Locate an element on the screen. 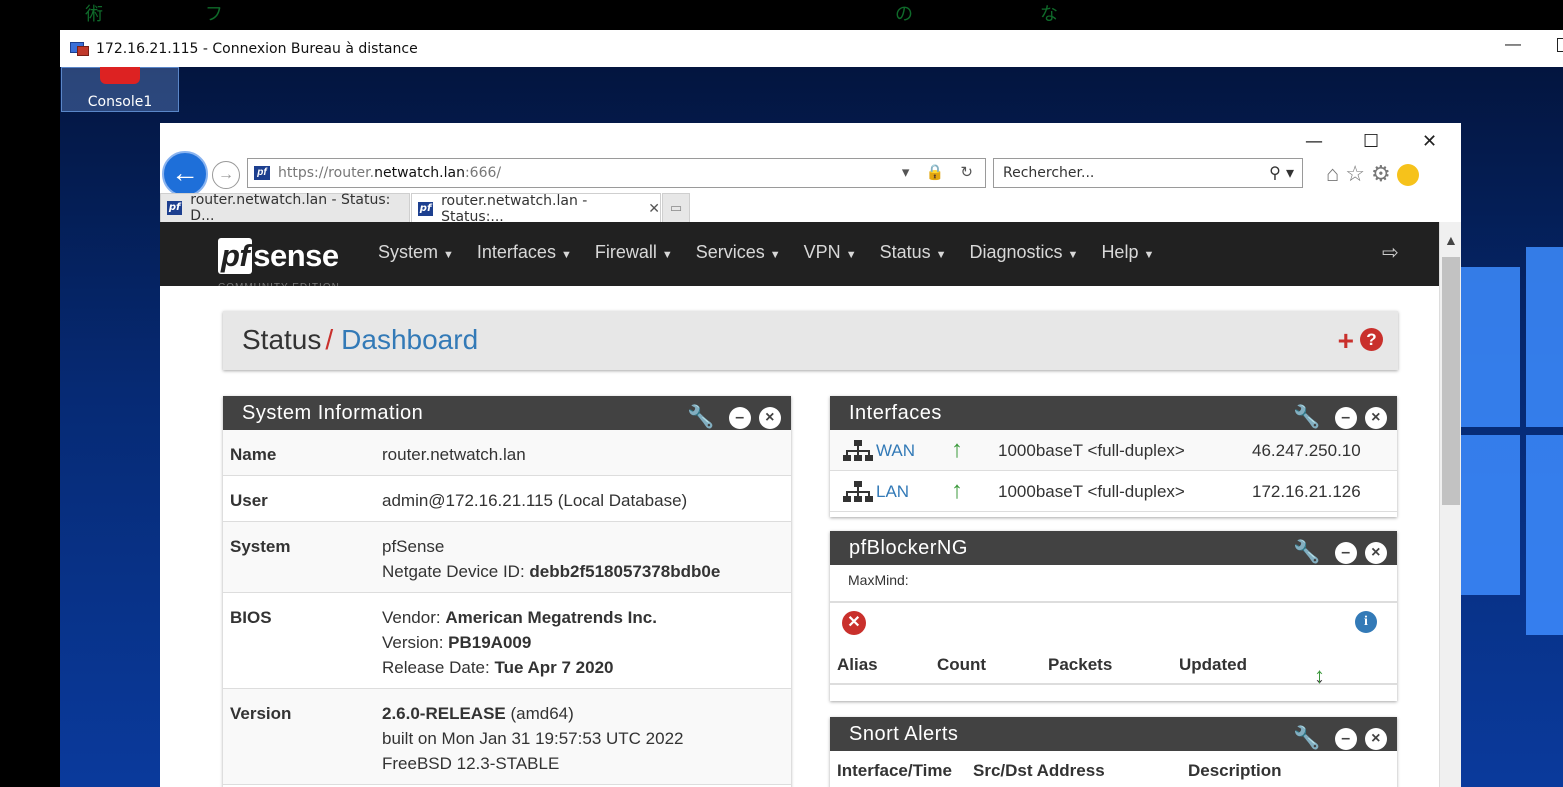 Image resolution: width=1563 pixels, height=787 pixels. menu-diagnostics: Diagnostics ▼ is located at coordinates (1024, 252).